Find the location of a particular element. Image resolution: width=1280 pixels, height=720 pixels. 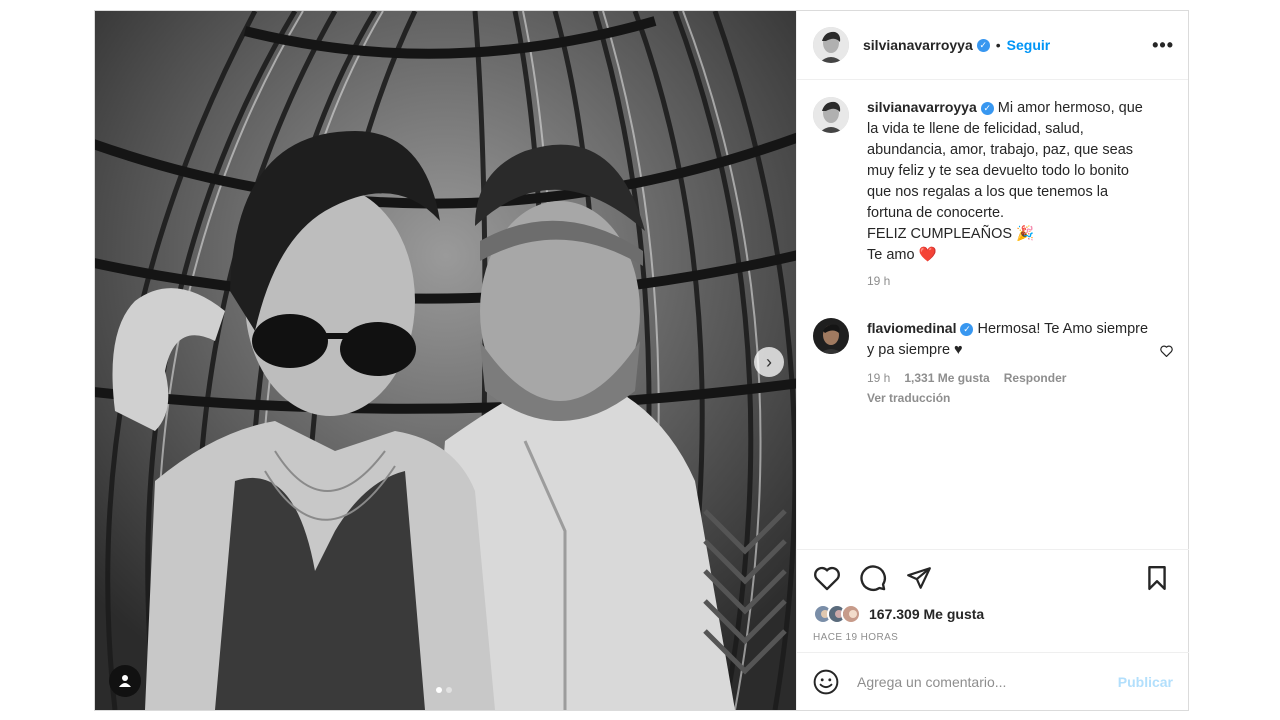

commenter-username: flaviomedinal is located at coordinates (911, 328).